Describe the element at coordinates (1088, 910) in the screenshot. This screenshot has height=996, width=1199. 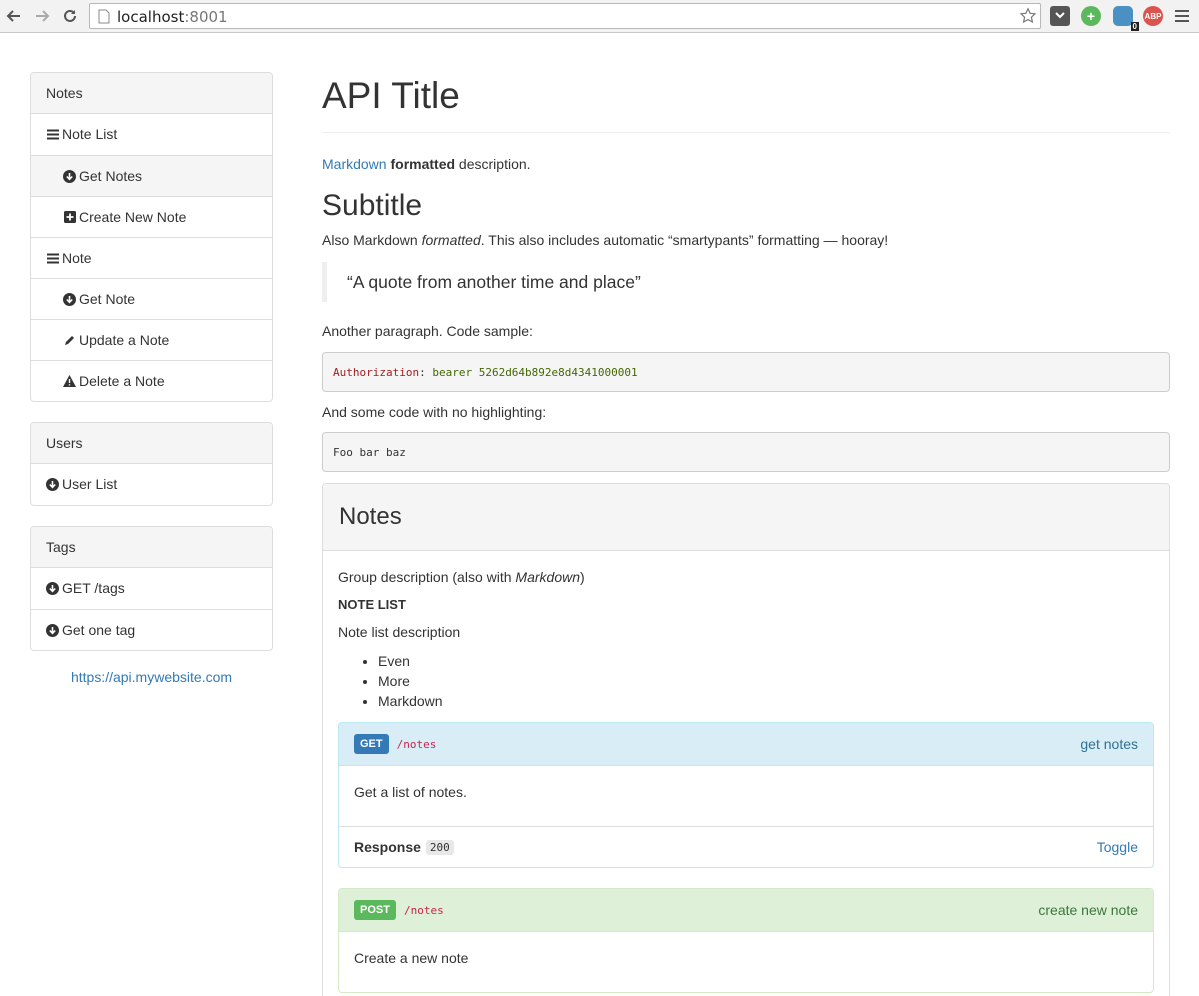
I see `action-name: create new note` at that location.